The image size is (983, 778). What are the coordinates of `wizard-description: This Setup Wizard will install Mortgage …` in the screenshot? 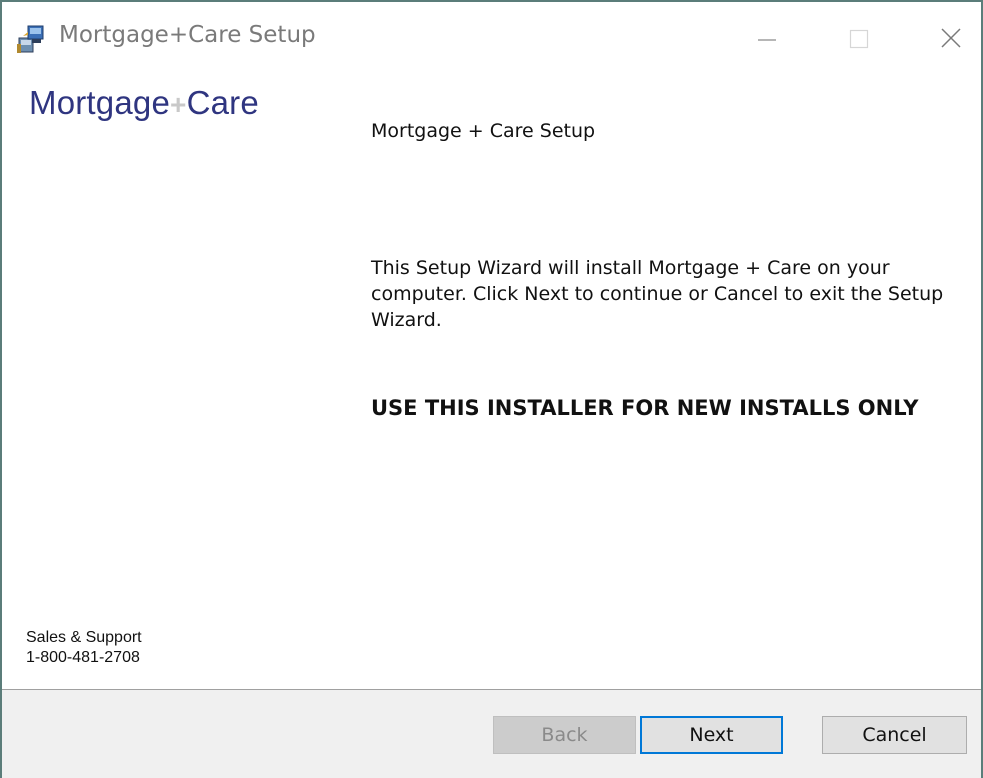 It's located at (657, 294).